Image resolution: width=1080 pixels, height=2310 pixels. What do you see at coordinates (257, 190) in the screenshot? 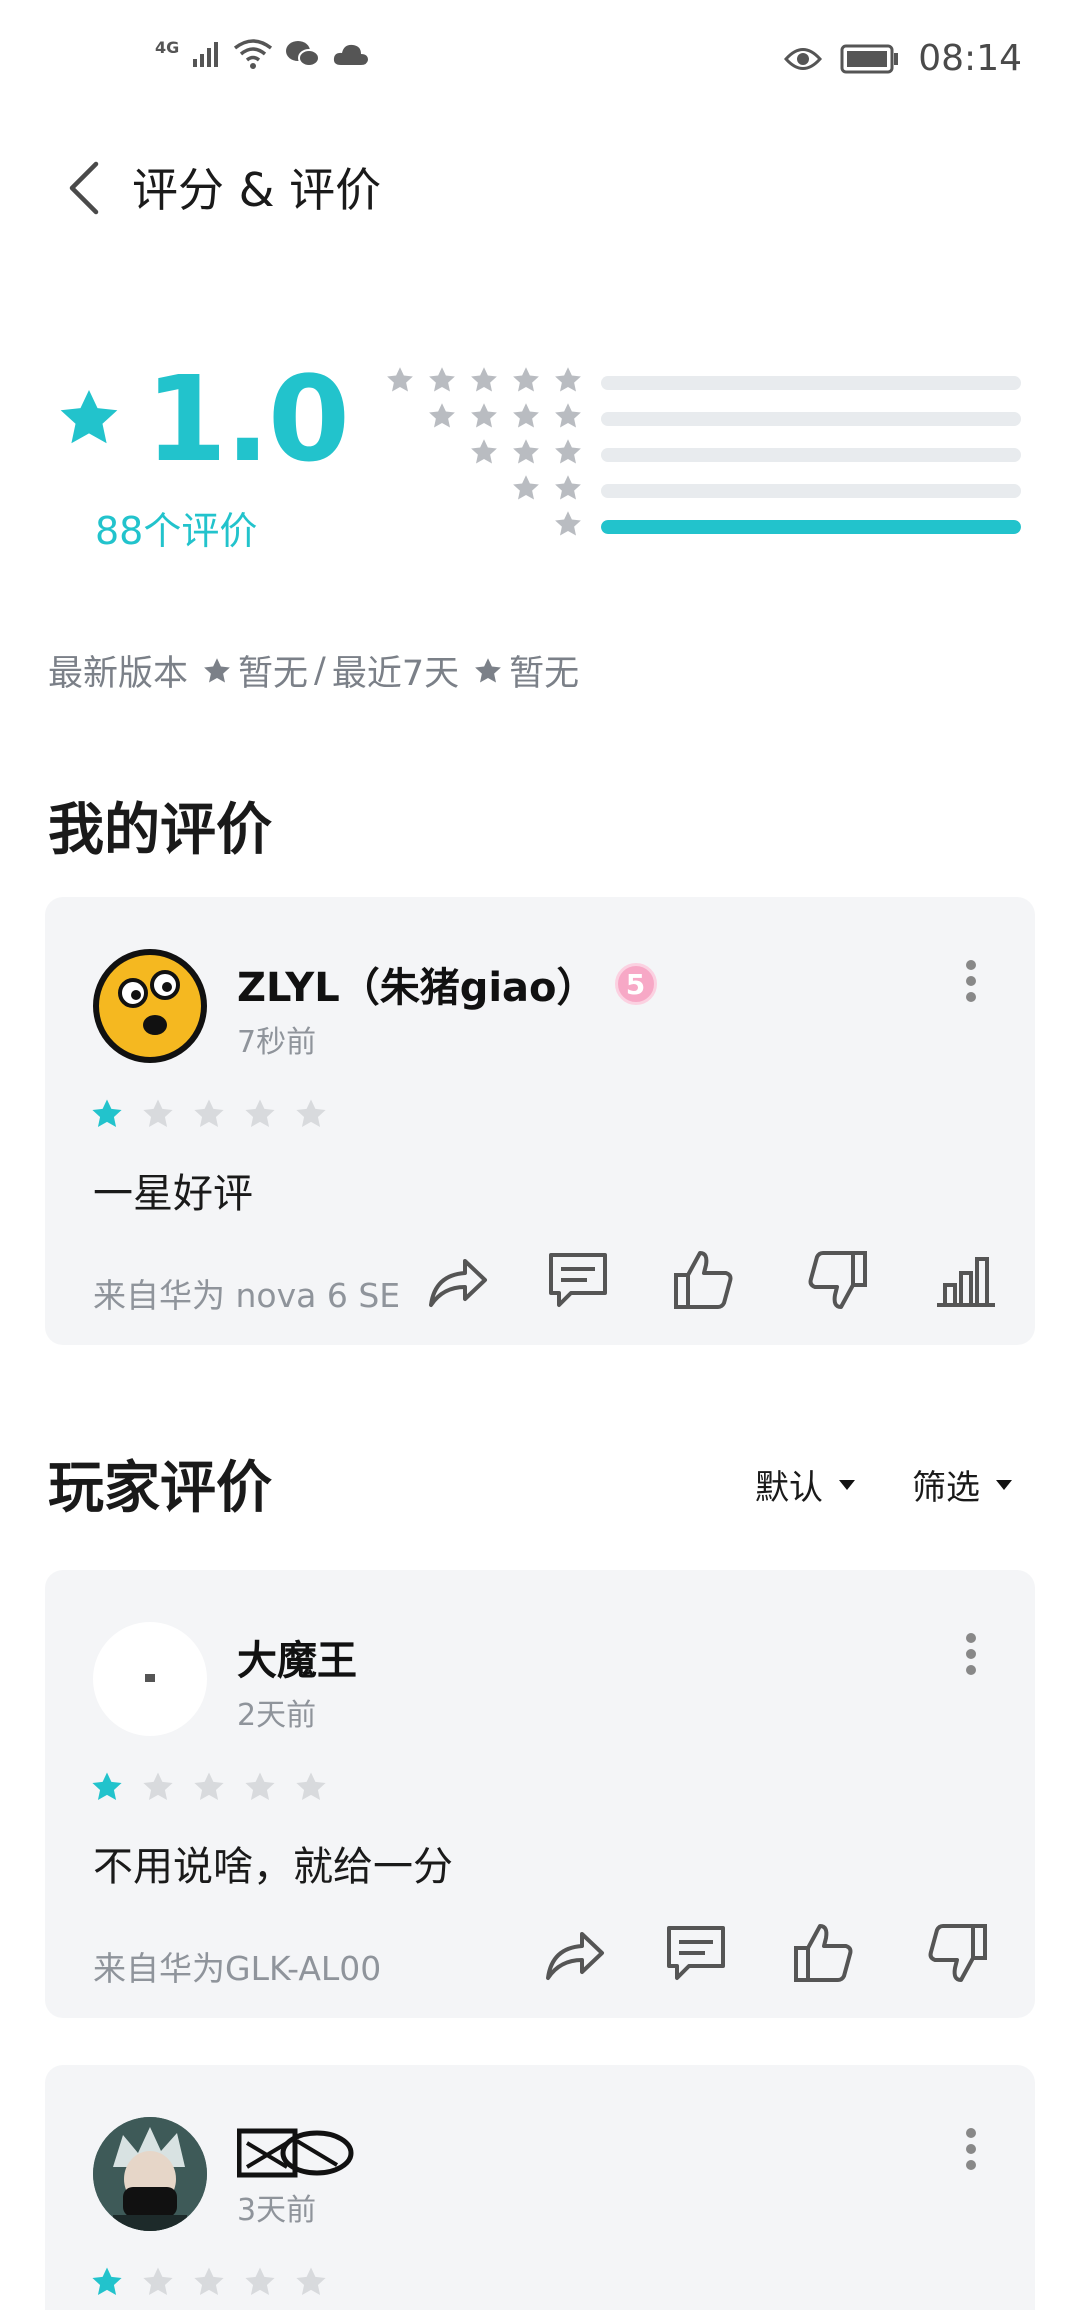
I see `page-title: 评分 & 评价` at bounding box center [257, 190].